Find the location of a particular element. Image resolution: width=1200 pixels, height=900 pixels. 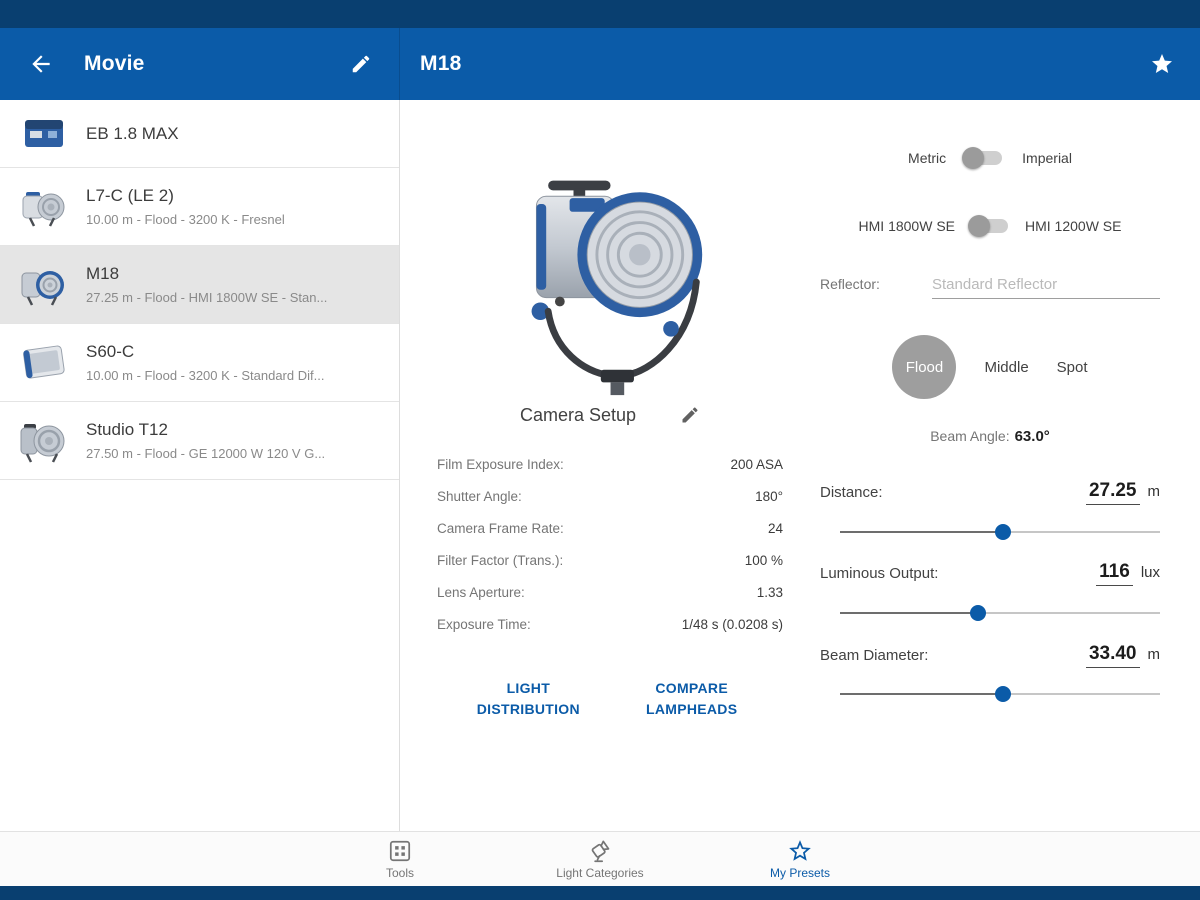

units-toggle is located at coordinates (984, 158).